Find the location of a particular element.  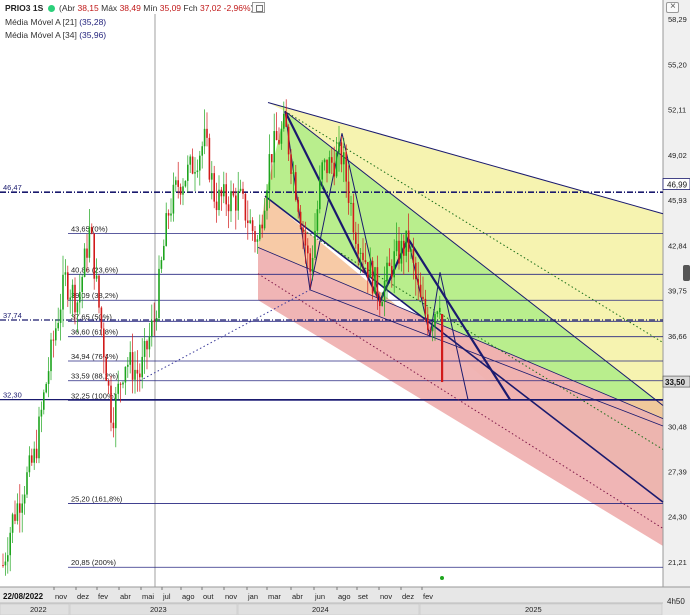

month-label: jul is located at coordinates (166, 596).